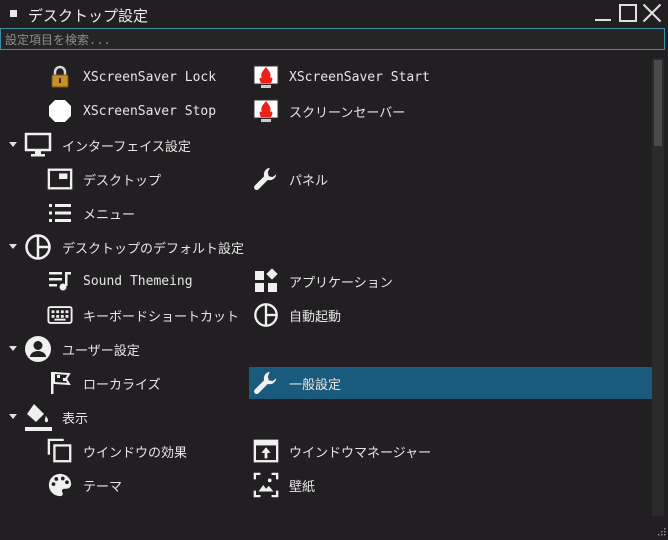 The image size is (668, 540). I want to click on palette-icon, so click(60, 485).